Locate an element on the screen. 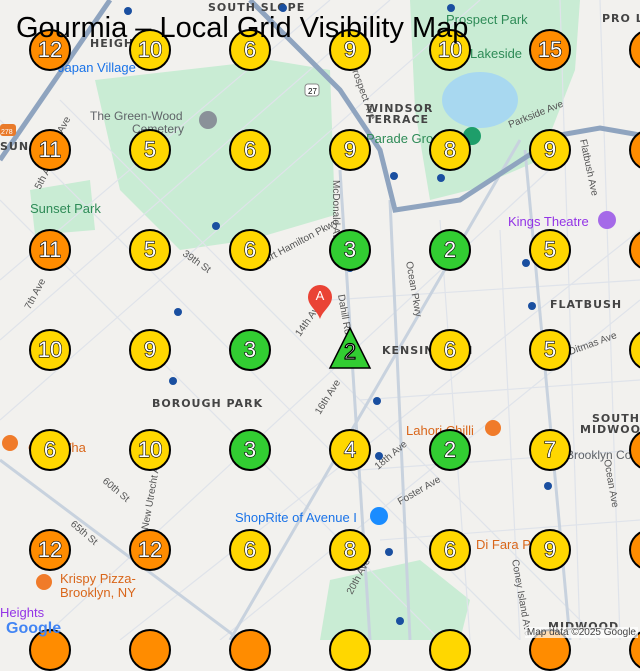  grid-rank-marker: 4 is located at coordinates (350, 450).